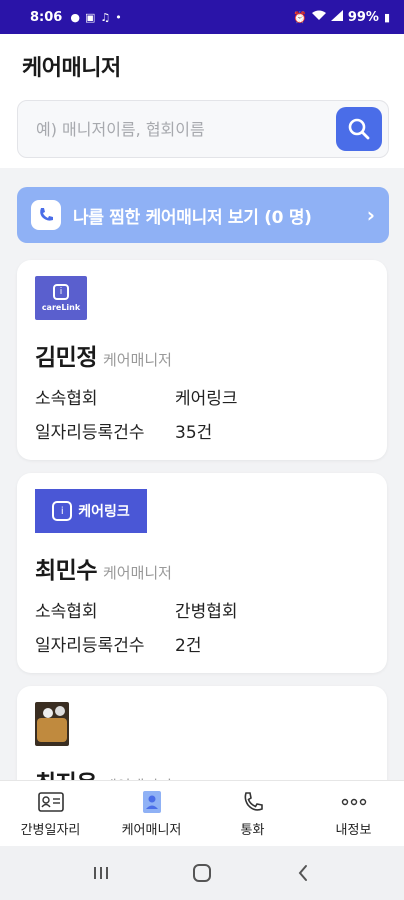 The image size is (404, 900). Describe the element at coordinates (75, 17) in the screenshot. I see `chat-icon: ●` at that location.